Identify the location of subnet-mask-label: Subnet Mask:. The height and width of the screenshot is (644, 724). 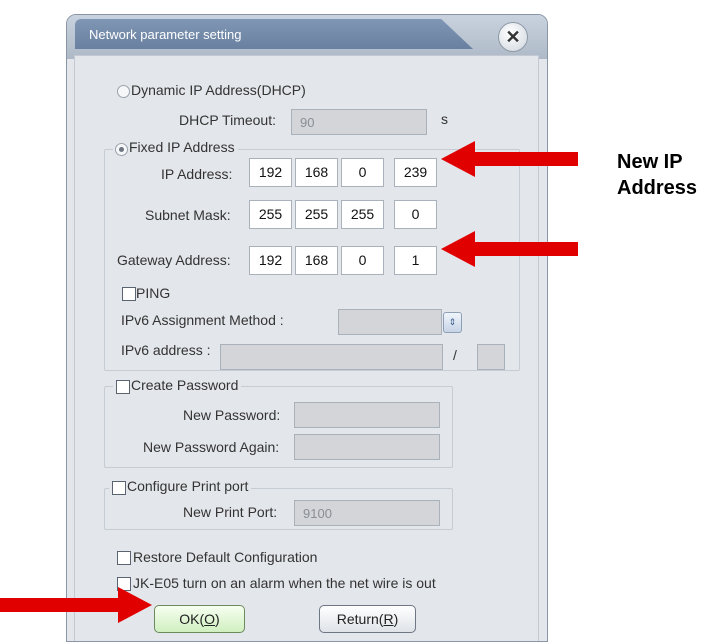
(188, 215).